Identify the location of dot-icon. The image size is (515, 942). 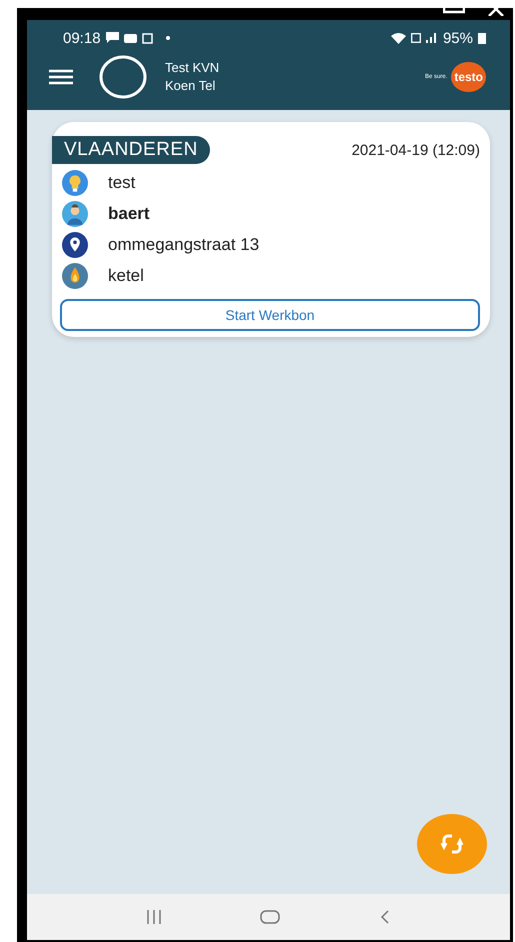
(168, 38).